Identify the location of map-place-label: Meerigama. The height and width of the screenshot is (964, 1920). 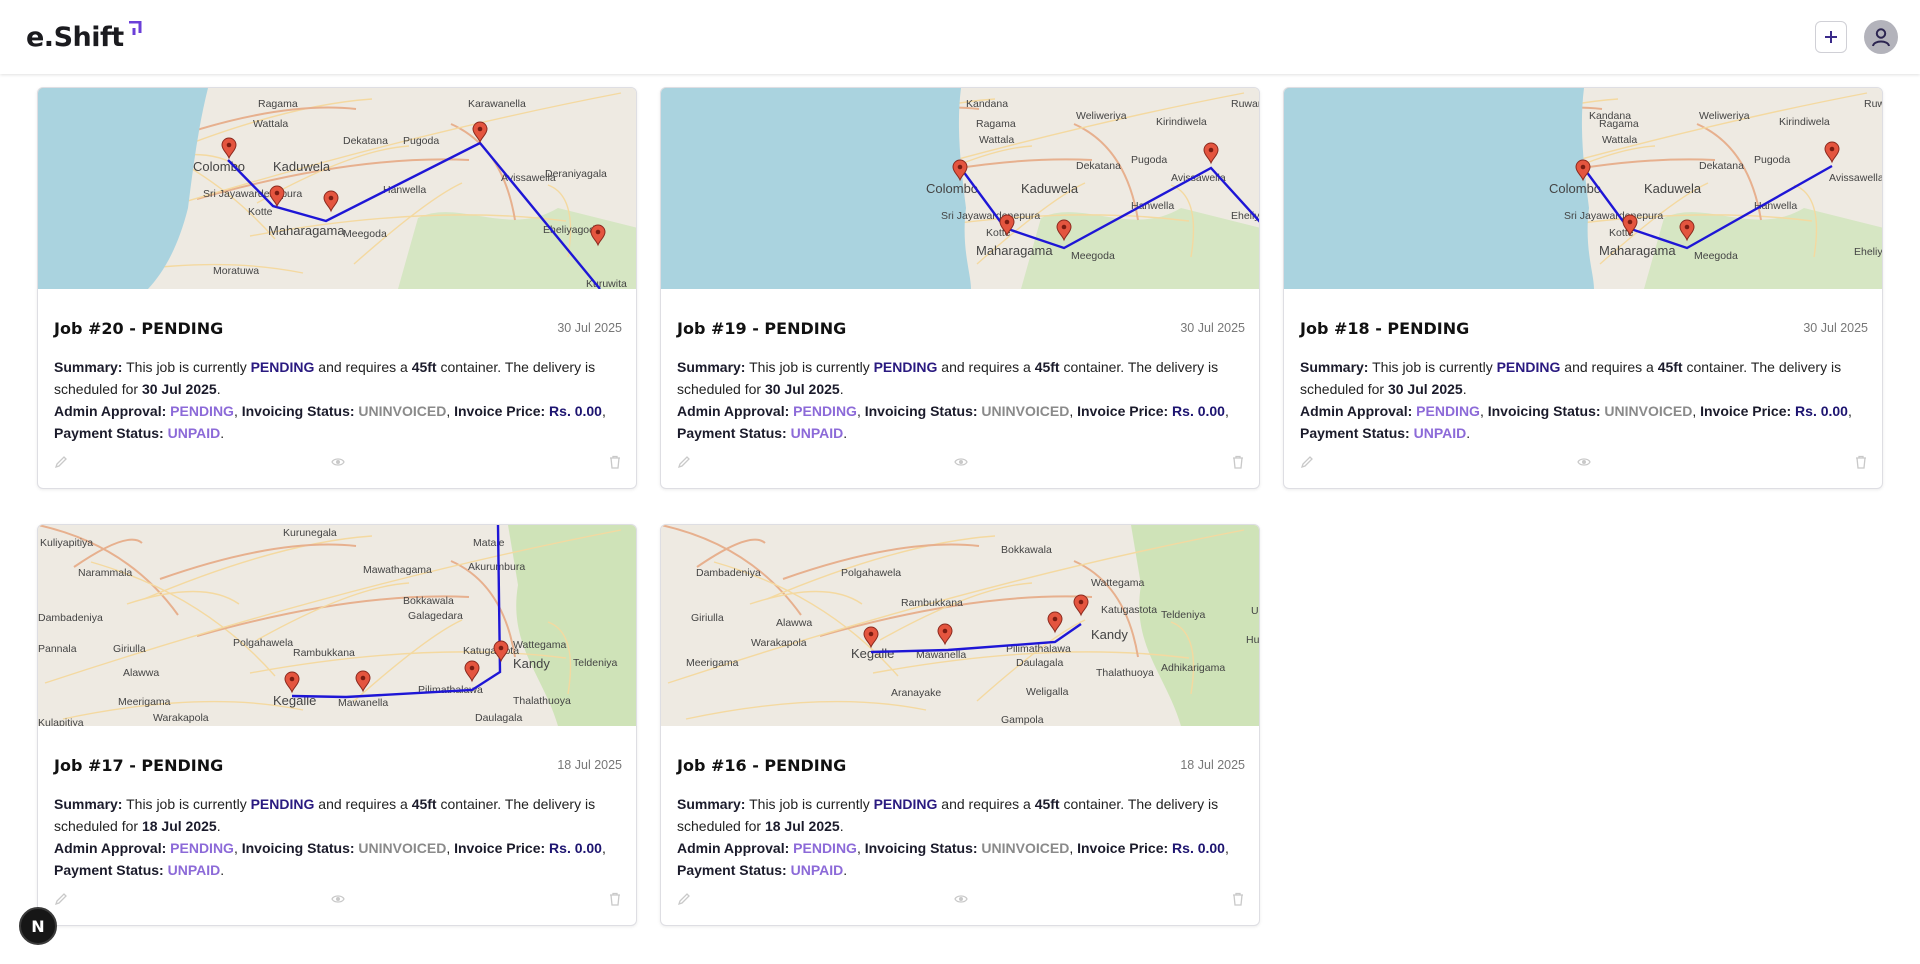
(712, 663).